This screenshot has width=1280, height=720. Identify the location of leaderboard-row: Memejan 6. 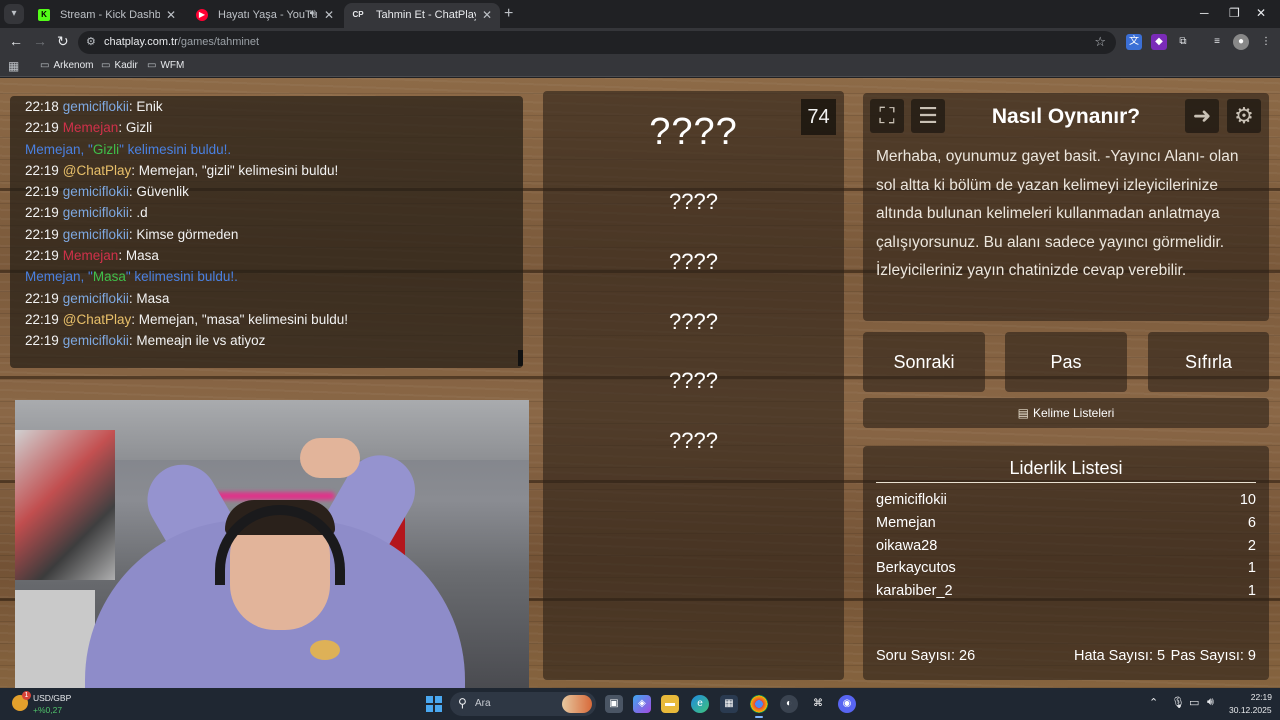
(1066, 526).